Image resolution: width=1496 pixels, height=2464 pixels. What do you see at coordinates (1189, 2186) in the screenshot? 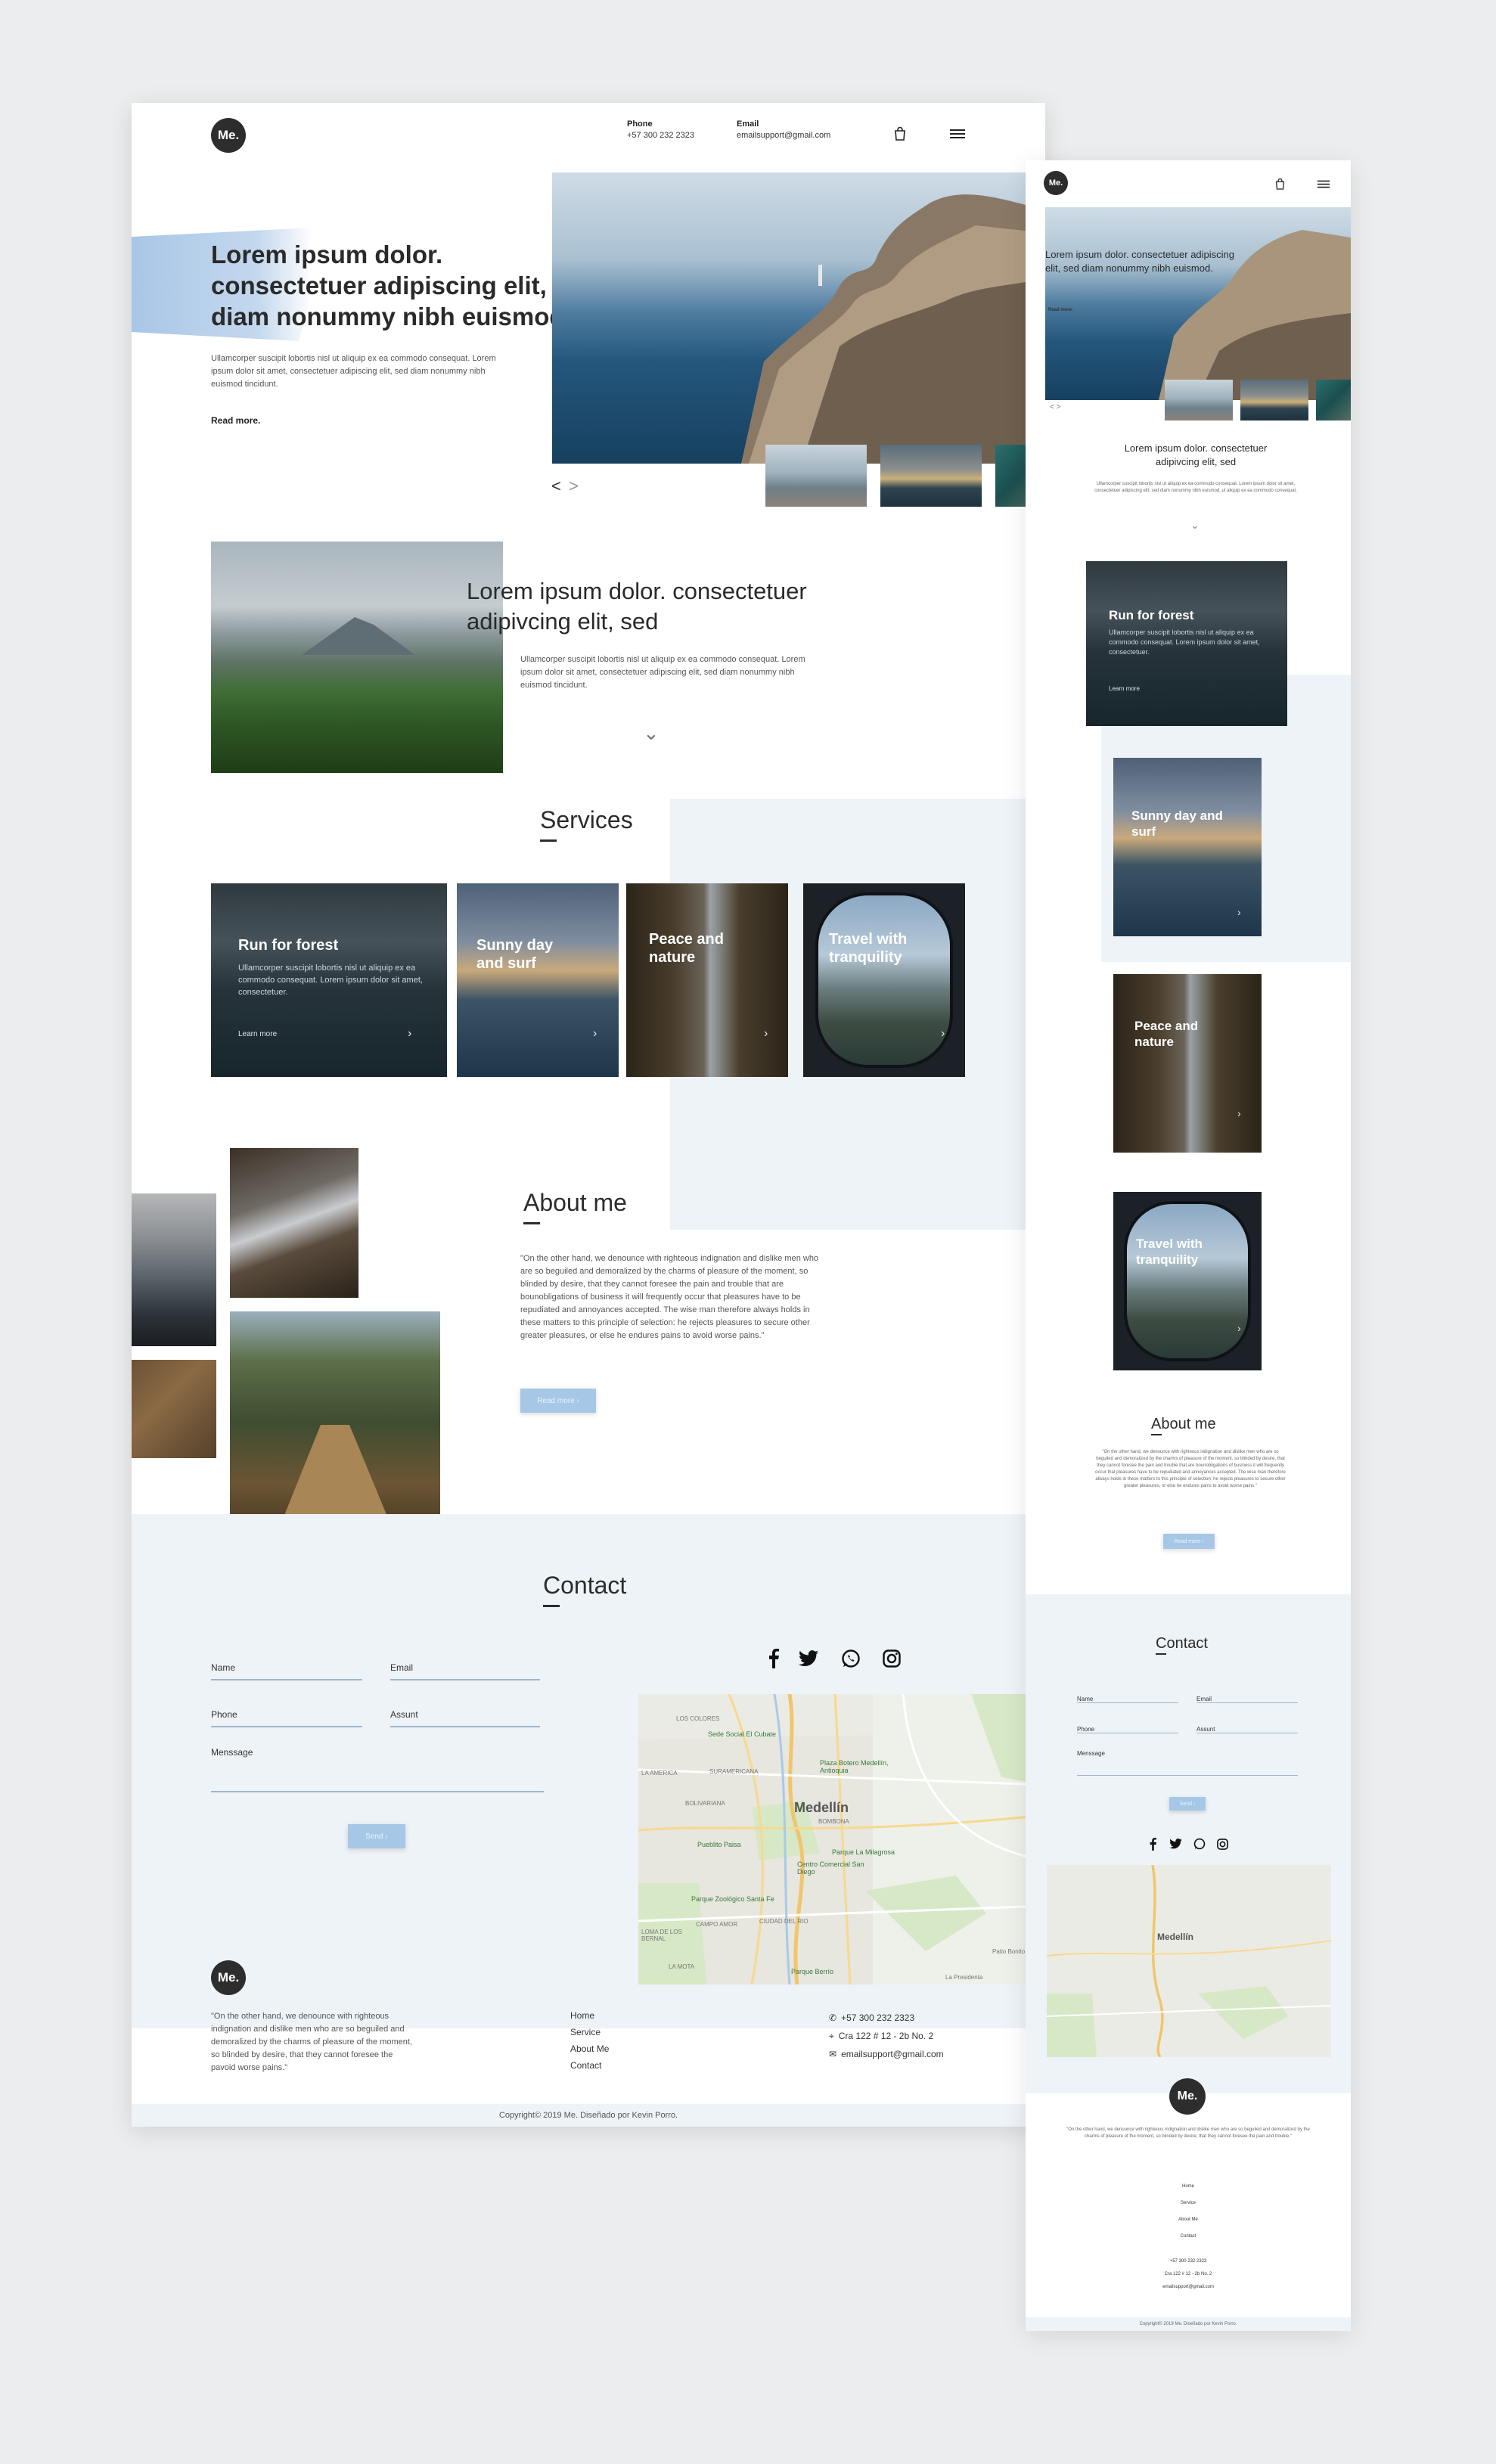
I see `mobile-footer-link-home: Home` at bounding box center [1189, 2186].